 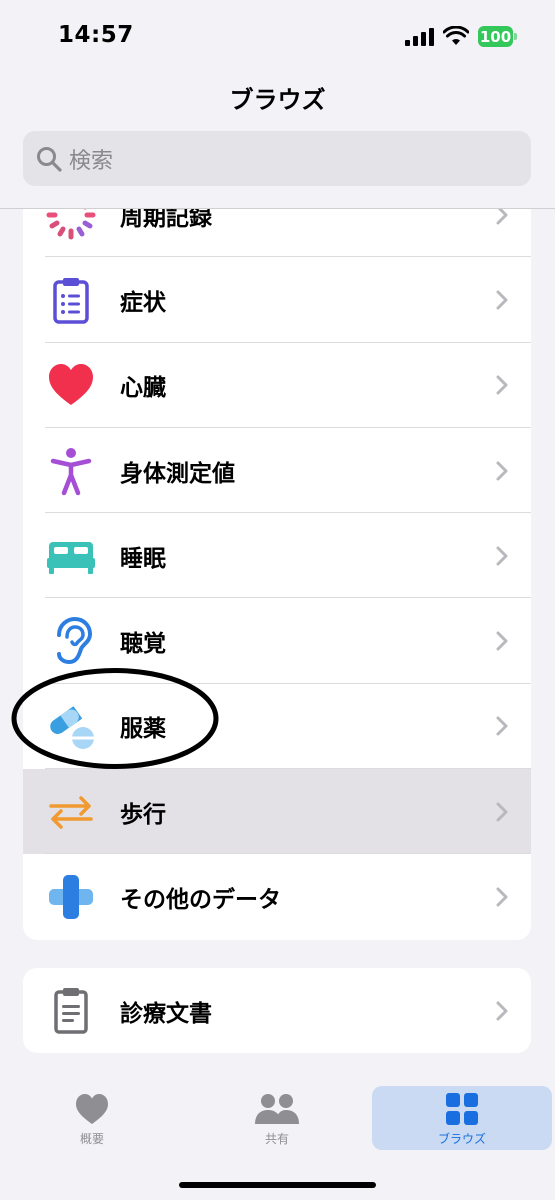 What do you see at coordinates (143, 558) in the screenshot?
I see `category-label: 睡眠` at bounding box center [143, 558].